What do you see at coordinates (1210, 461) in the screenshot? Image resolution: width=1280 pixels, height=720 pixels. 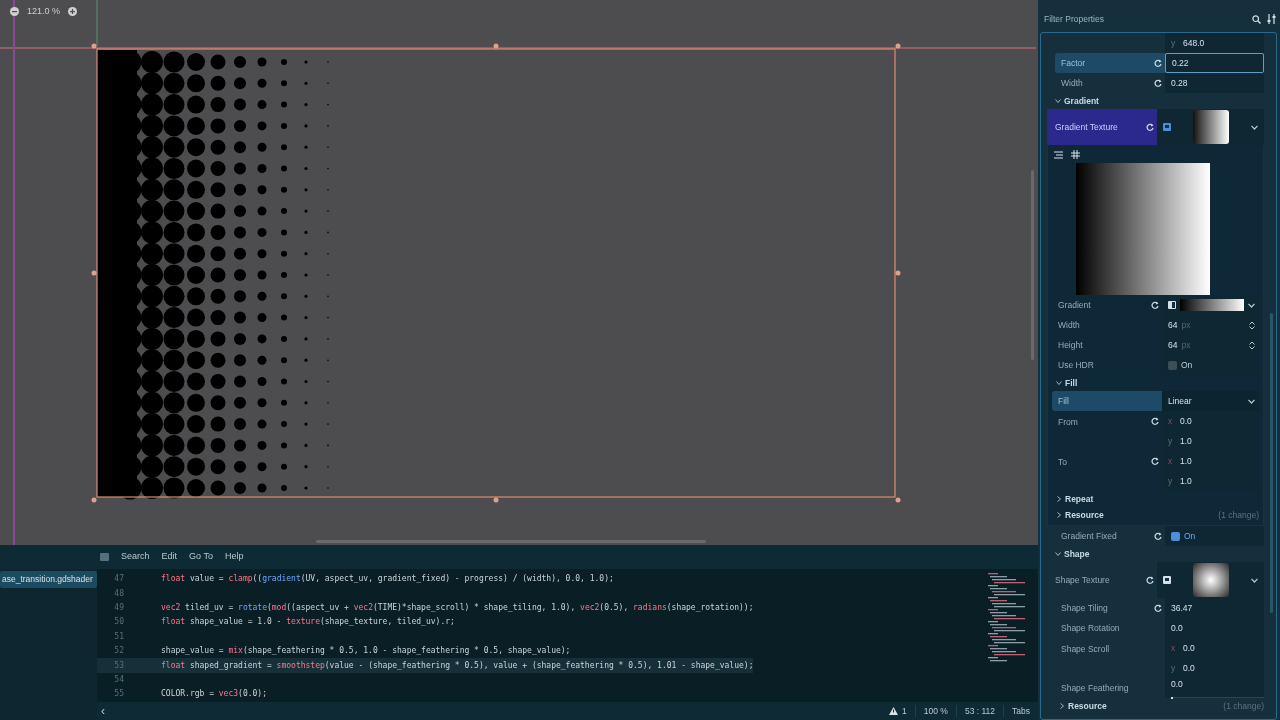 I see `vector-field: x 1.0` at bounding box center [1210, 461].